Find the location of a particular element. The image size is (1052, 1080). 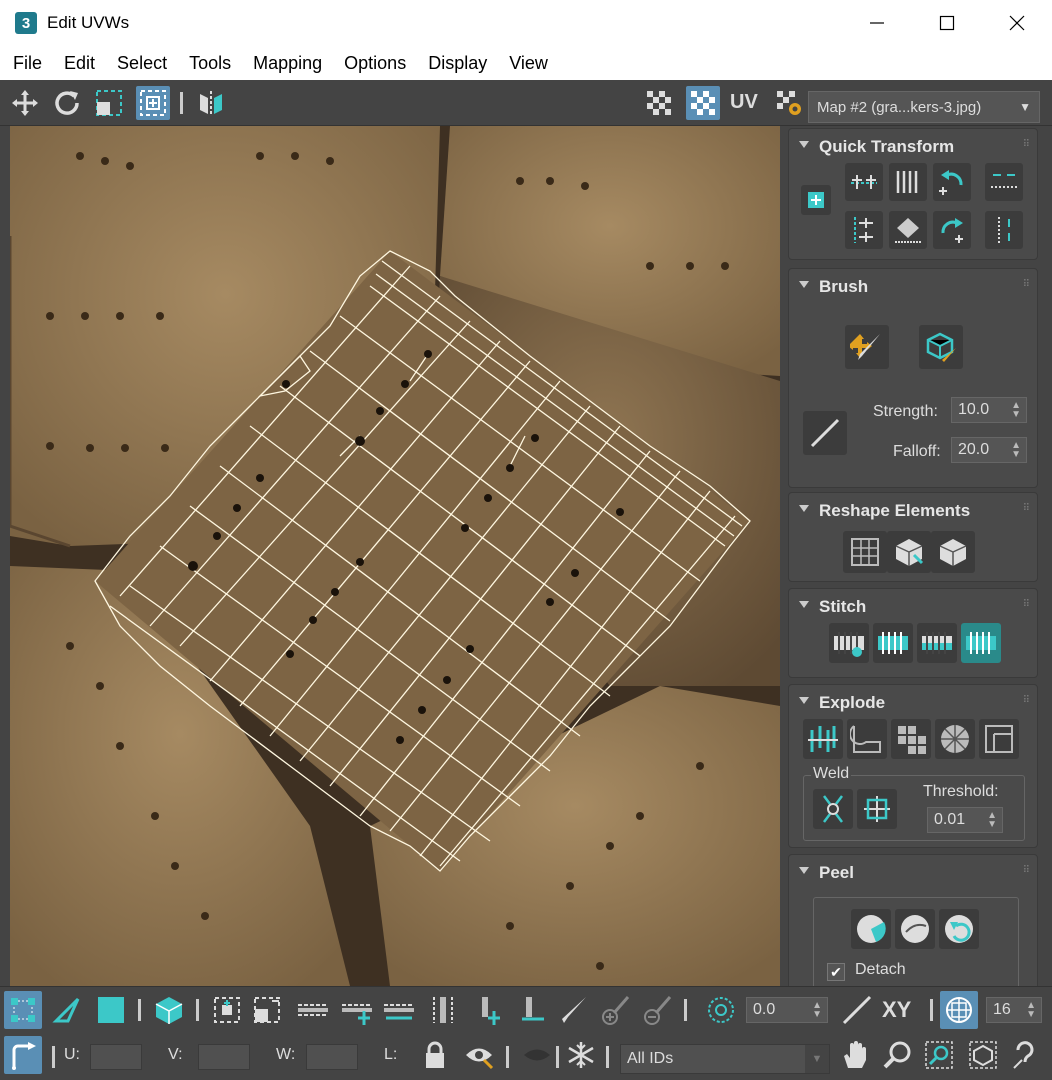

brush-falloff-icon is located at coordinates (825, 433).